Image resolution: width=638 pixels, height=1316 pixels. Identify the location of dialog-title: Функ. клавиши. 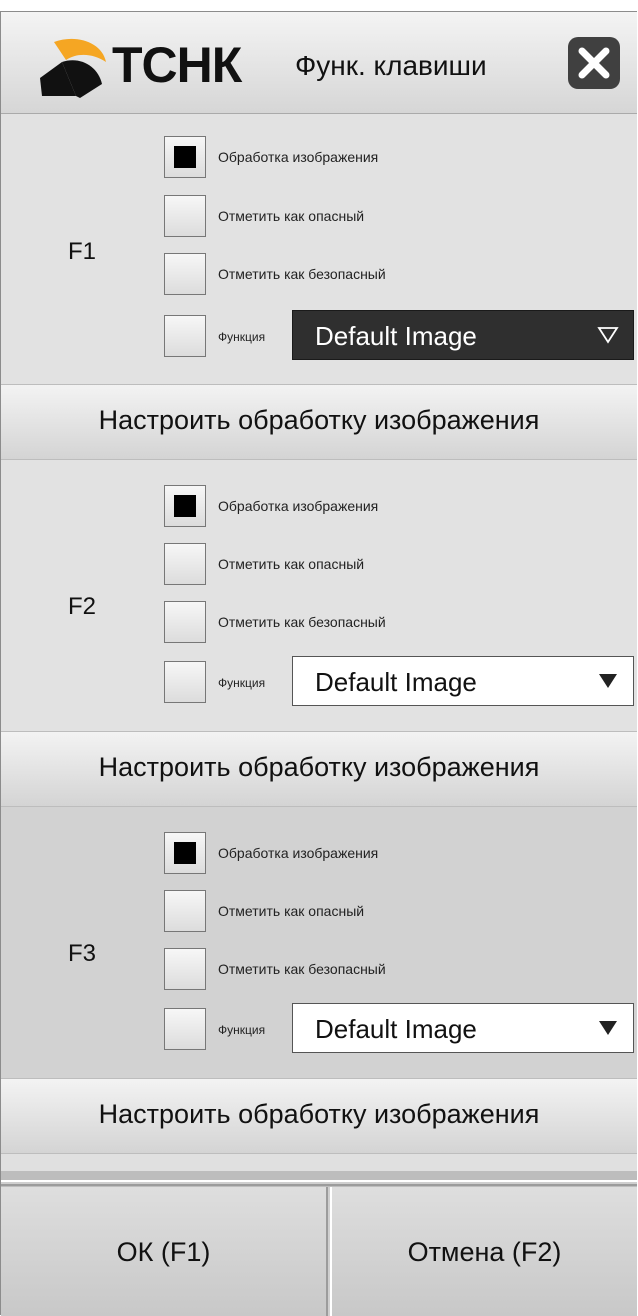
(391, 65).